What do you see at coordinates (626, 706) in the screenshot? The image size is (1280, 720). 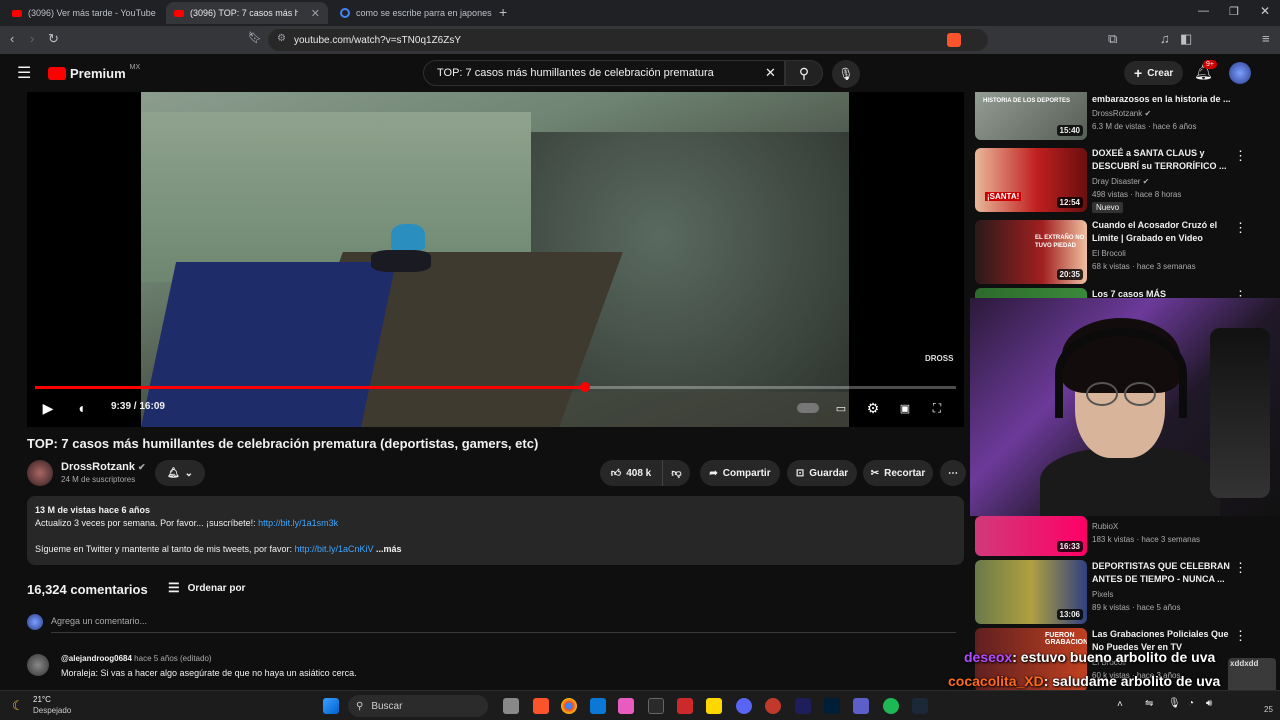 I see `copilot-icon` at bounding box center [626, 706].